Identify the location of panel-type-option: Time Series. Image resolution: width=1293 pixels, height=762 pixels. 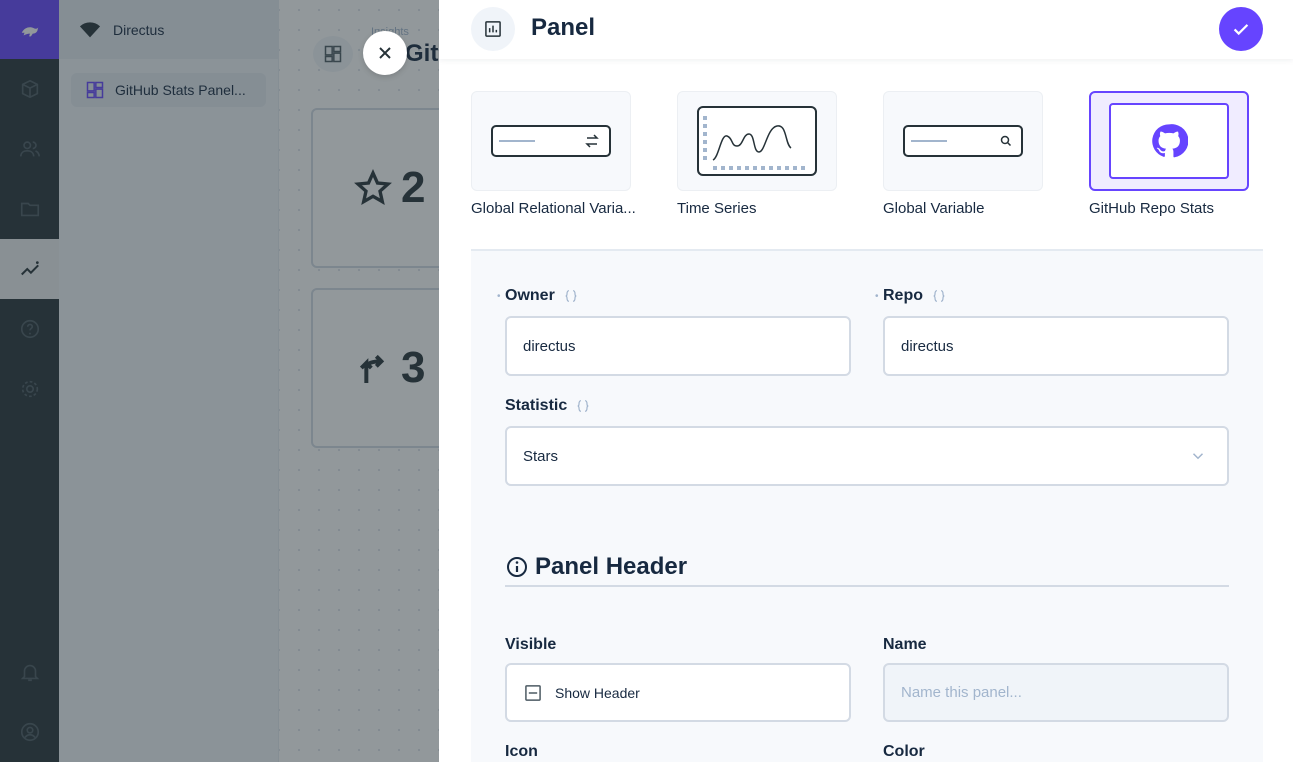
(765, 154).